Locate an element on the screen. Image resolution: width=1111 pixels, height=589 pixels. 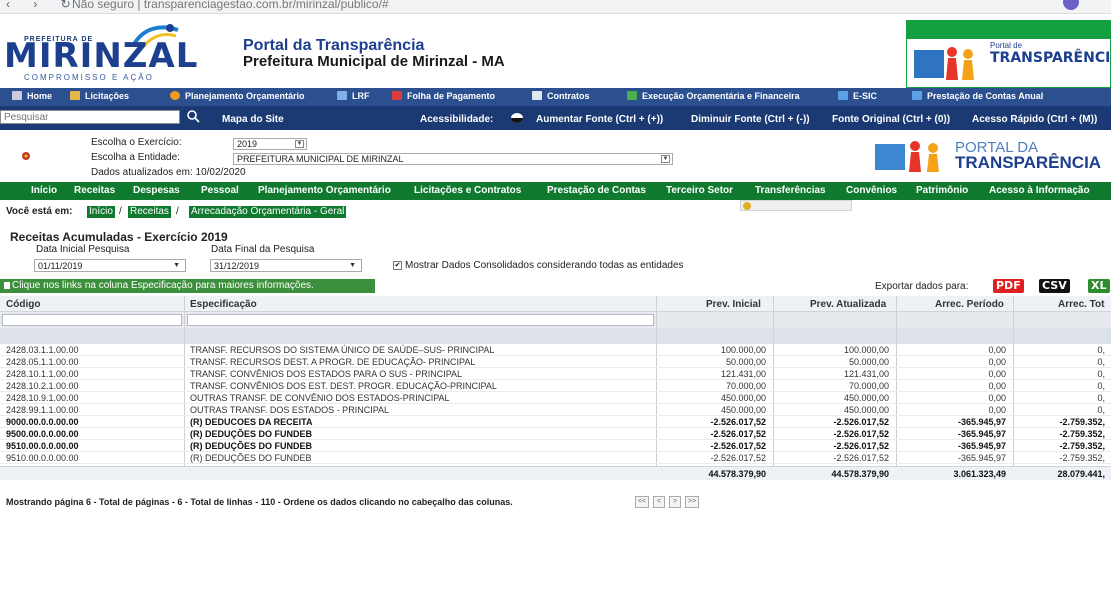
nav-inicio: Início is located at coordinates (44, 190).